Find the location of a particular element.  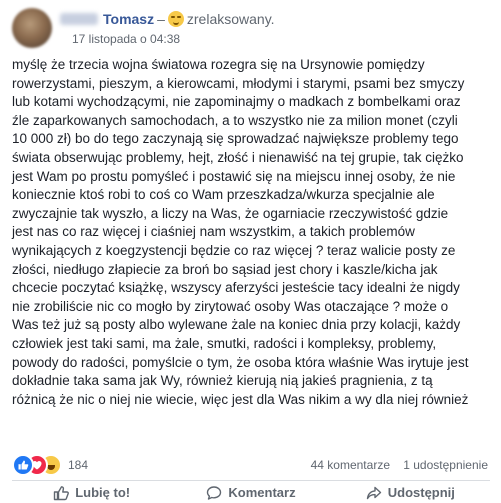

timestamp: 17 listopada o 04:38 is located at coordinates (126, 39).